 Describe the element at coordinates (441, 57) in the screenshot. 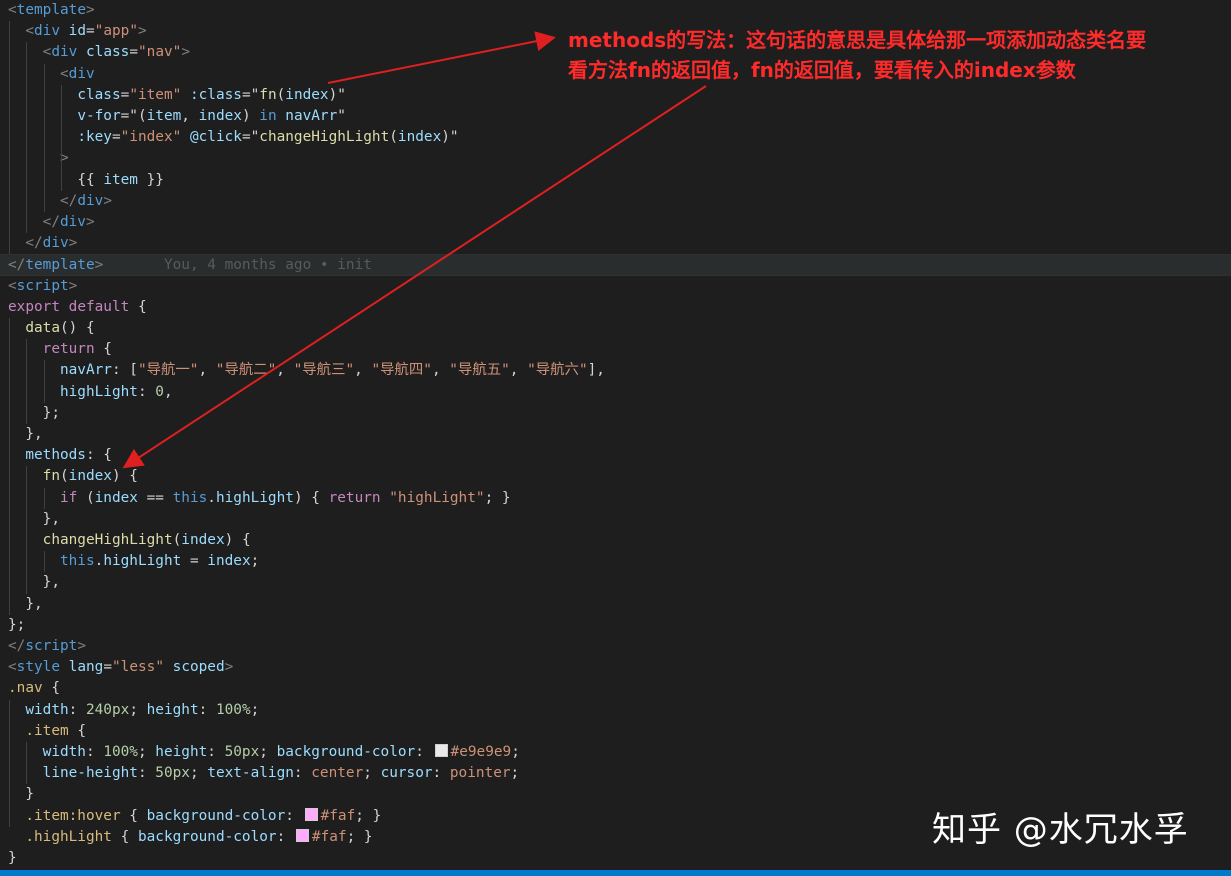

I see `arrow-to-annotation` at that location.